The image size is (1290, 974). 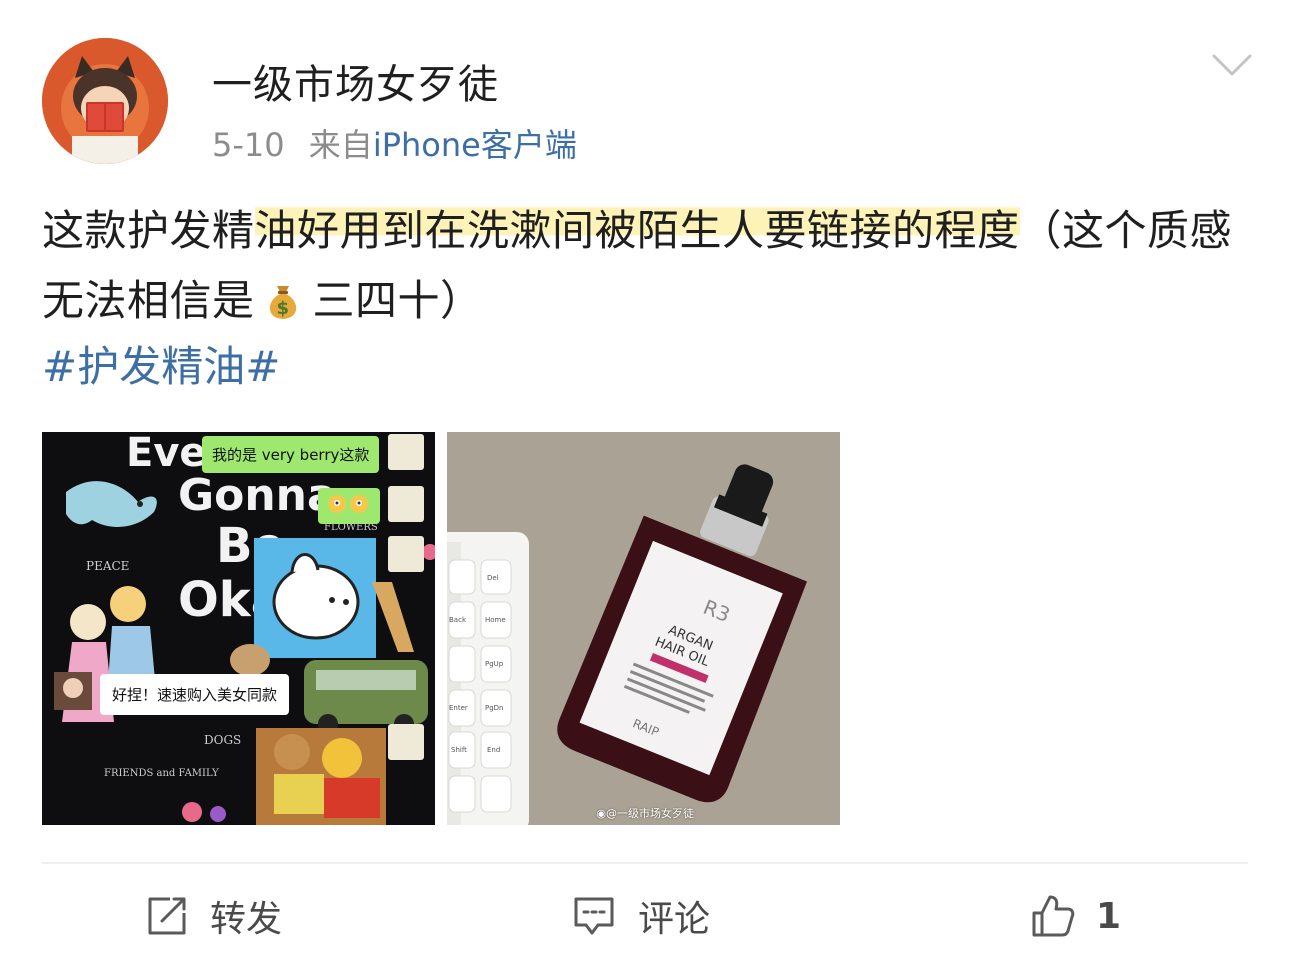 I want to click on image-watermark: ◉@一级市场女歹徒, so click(x=645, y=813).